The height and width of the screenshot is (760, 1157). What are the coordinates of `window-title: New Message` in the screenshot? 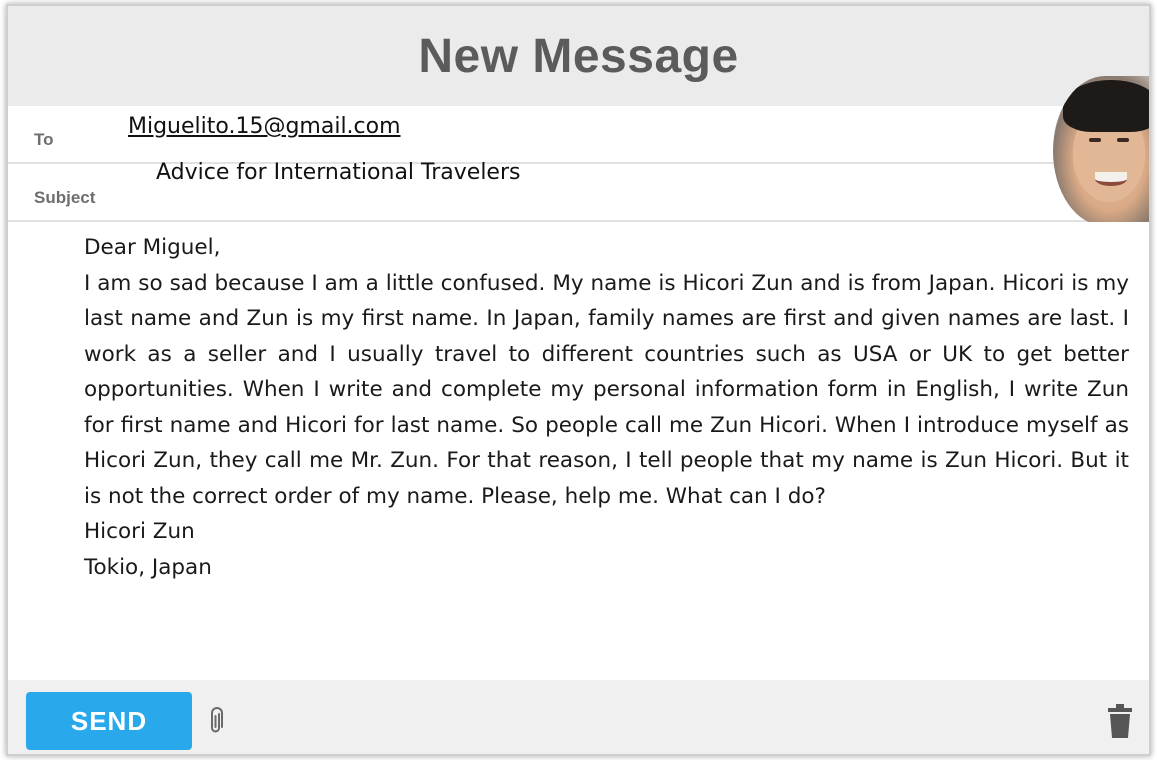 It's located at (578, 56).